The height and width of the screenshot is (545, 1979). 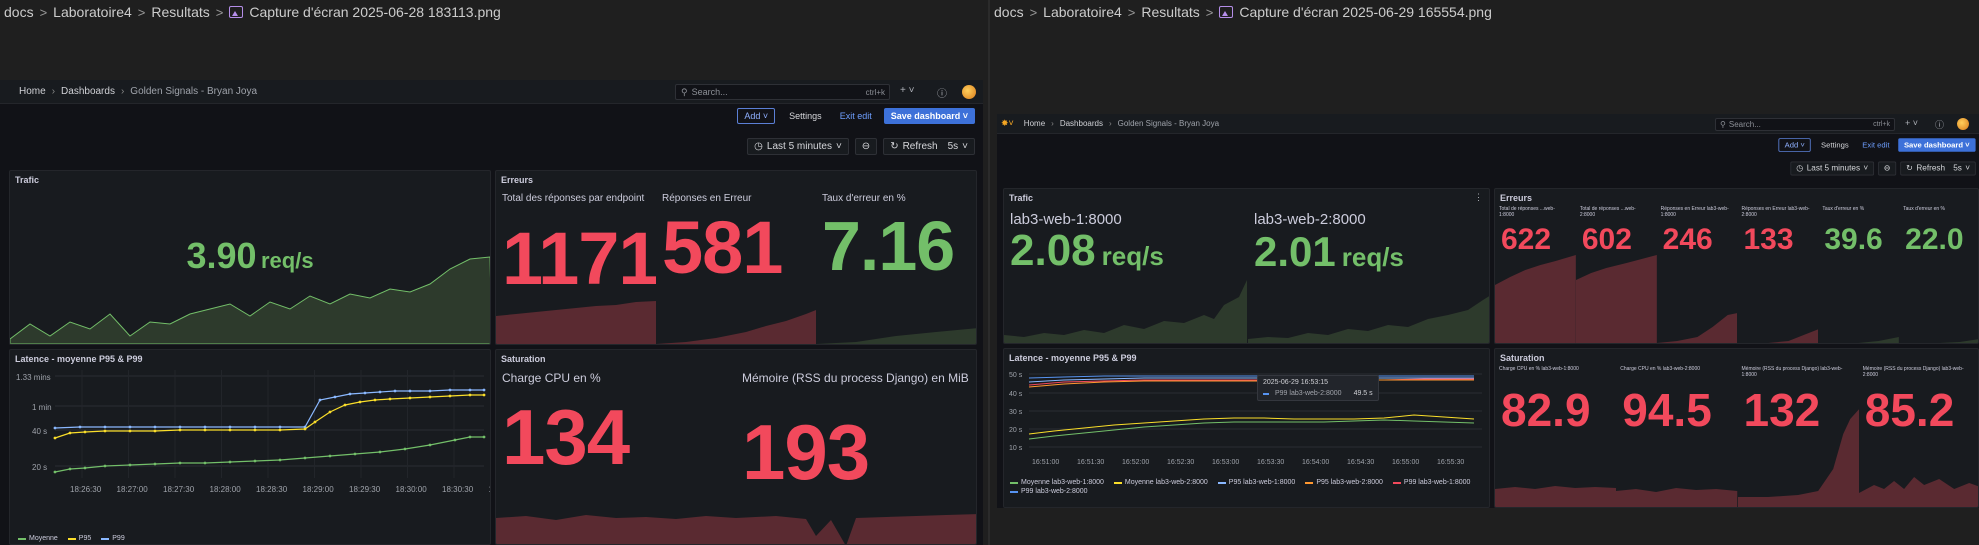 What do you see at coordinates (1782, 410) in the screenshot?
I see `stat-value: 132` at bounding box center [1782, 410].